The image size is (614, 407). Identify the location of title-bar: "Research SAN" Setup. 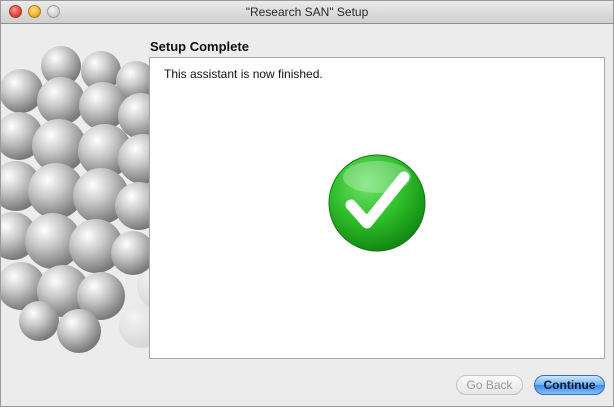
(307, 12).